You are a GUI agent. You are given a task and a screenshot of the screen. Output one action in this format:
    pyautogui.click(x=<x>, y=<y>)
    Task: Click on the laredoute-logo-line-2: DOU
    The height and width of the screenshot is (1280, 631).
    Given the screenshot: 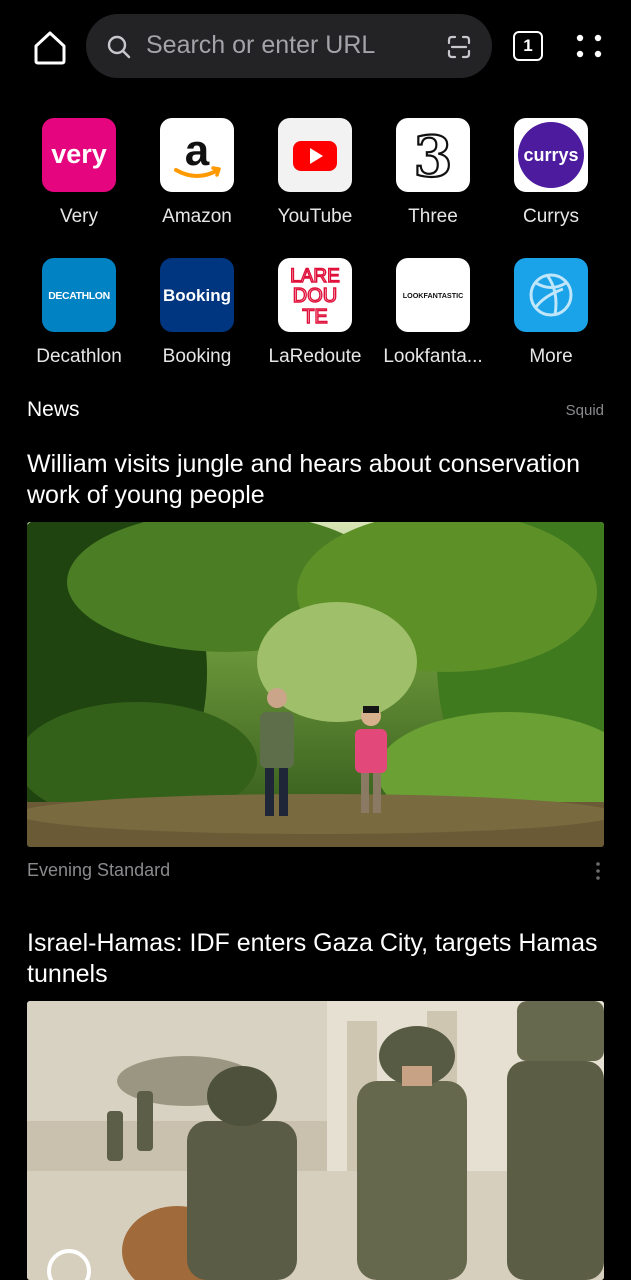 What is the action you would take?
    pyautogui.click(x=315, y=296)
    